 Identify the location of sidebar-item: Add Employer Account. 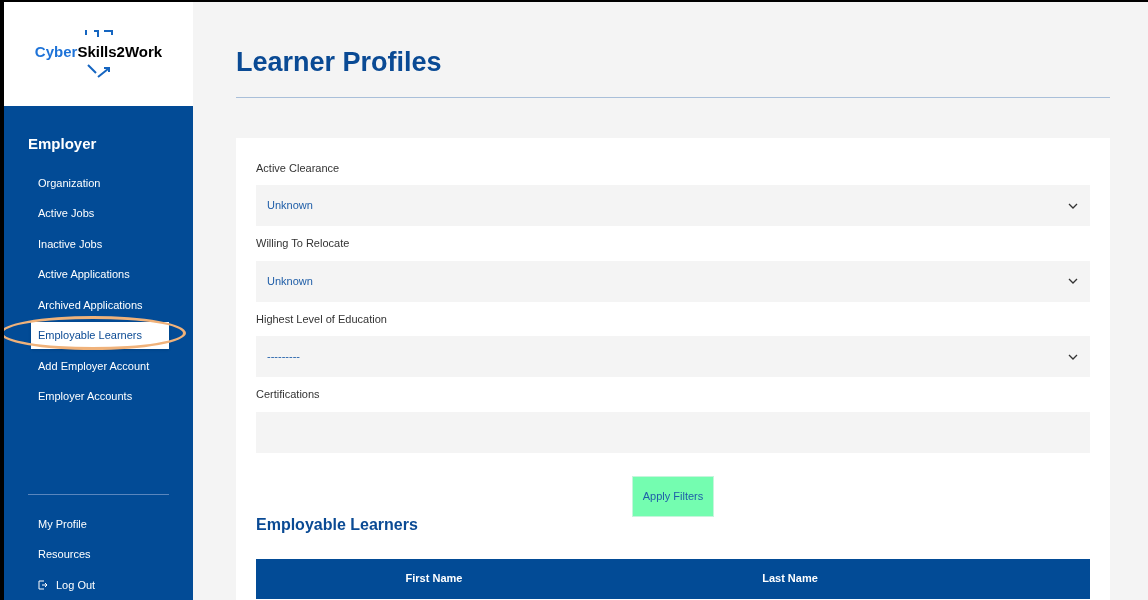
(98, 365).